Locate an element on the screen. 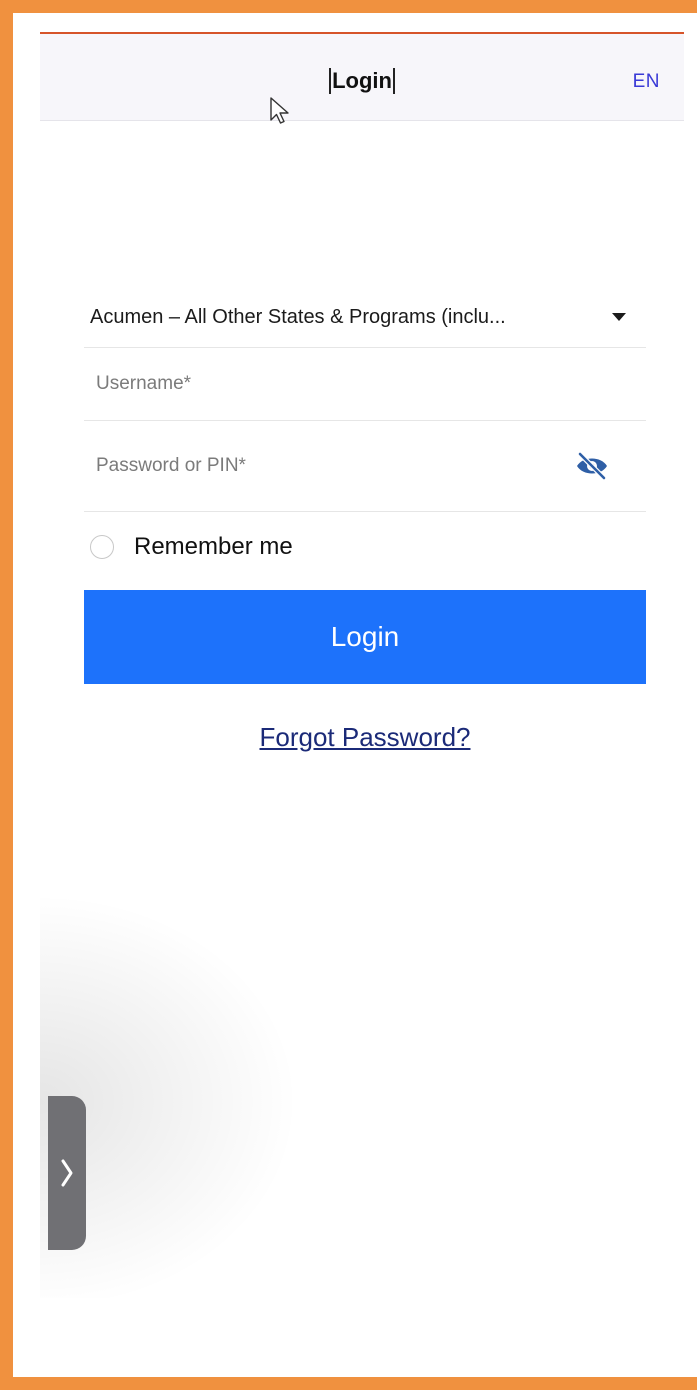 This screenshot has width=697, height=1390. language-button: EN is located at coordinates (646, 82).